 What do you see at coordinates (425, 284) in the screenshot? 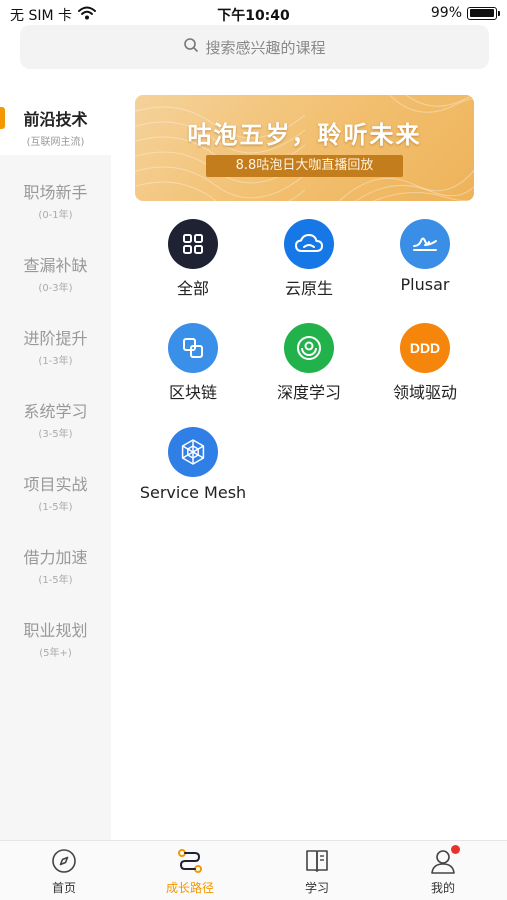
I see `category-label: Plusar` at bounding box center [425, 284].